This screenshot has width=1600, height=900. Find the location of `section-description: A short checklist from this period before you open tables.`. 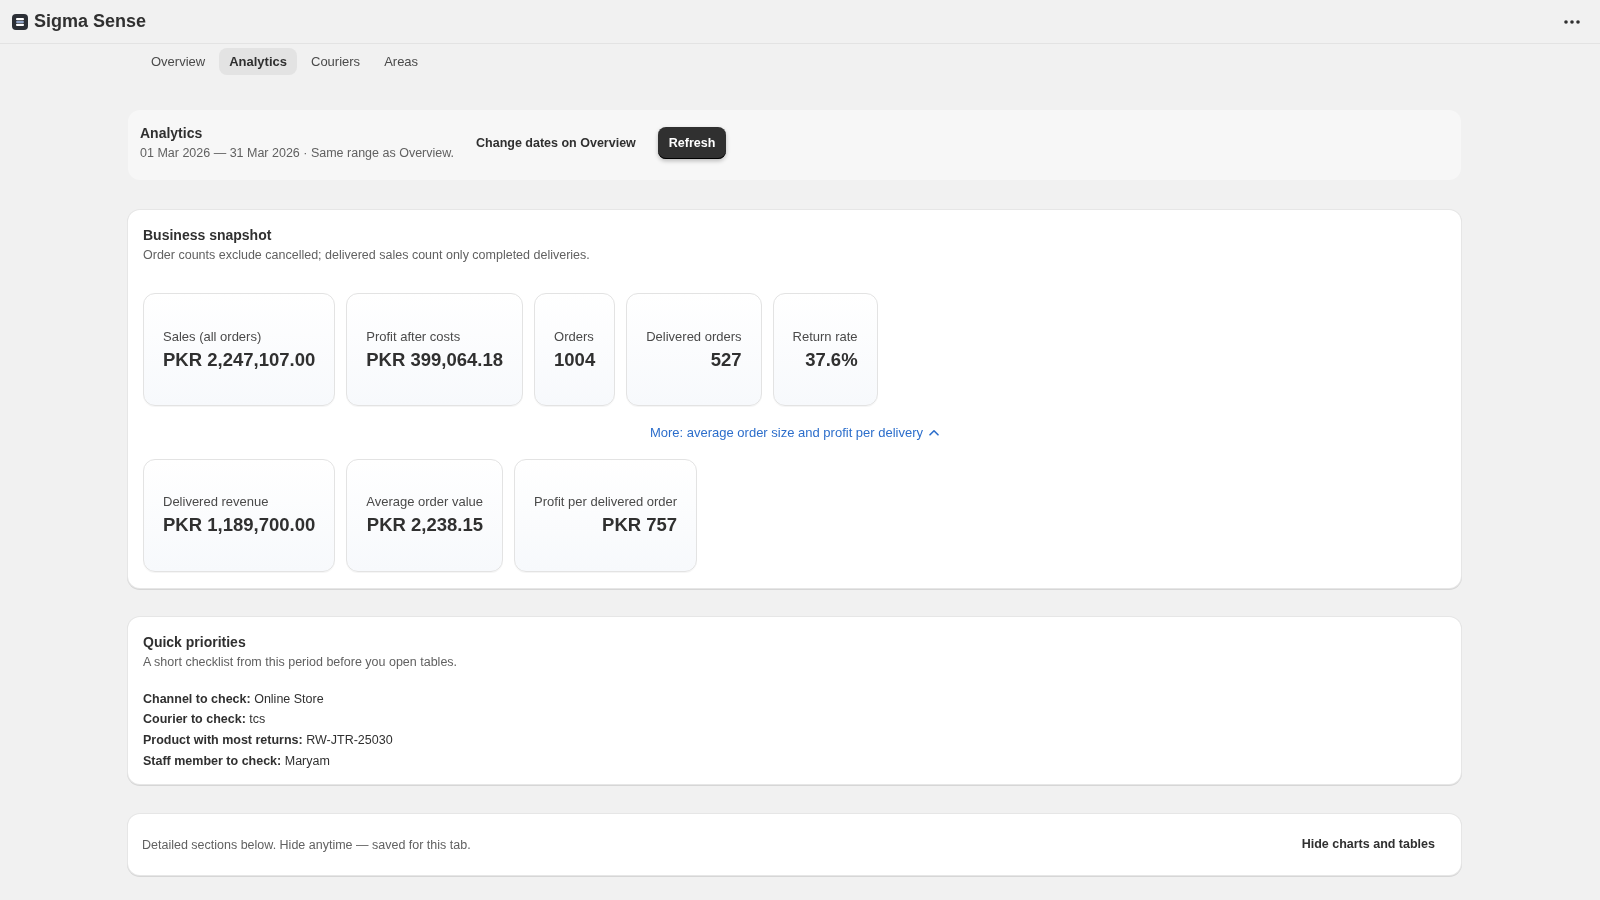

section-description: A short checklist from this period before you open tables. is located at coordinates (301, 662).